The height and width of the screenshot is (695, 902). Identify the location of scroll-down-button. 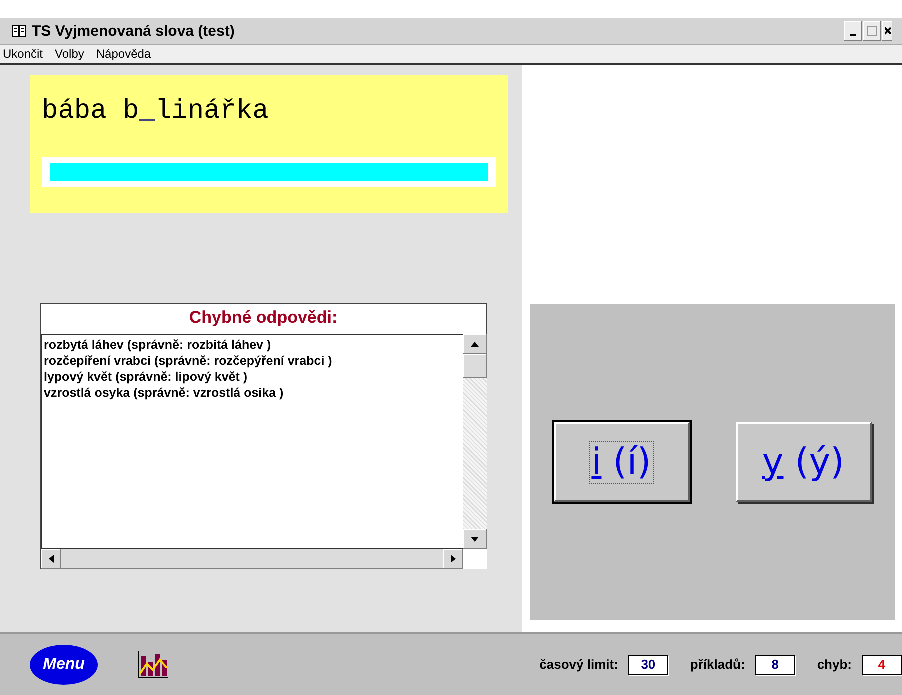
(475, 539).